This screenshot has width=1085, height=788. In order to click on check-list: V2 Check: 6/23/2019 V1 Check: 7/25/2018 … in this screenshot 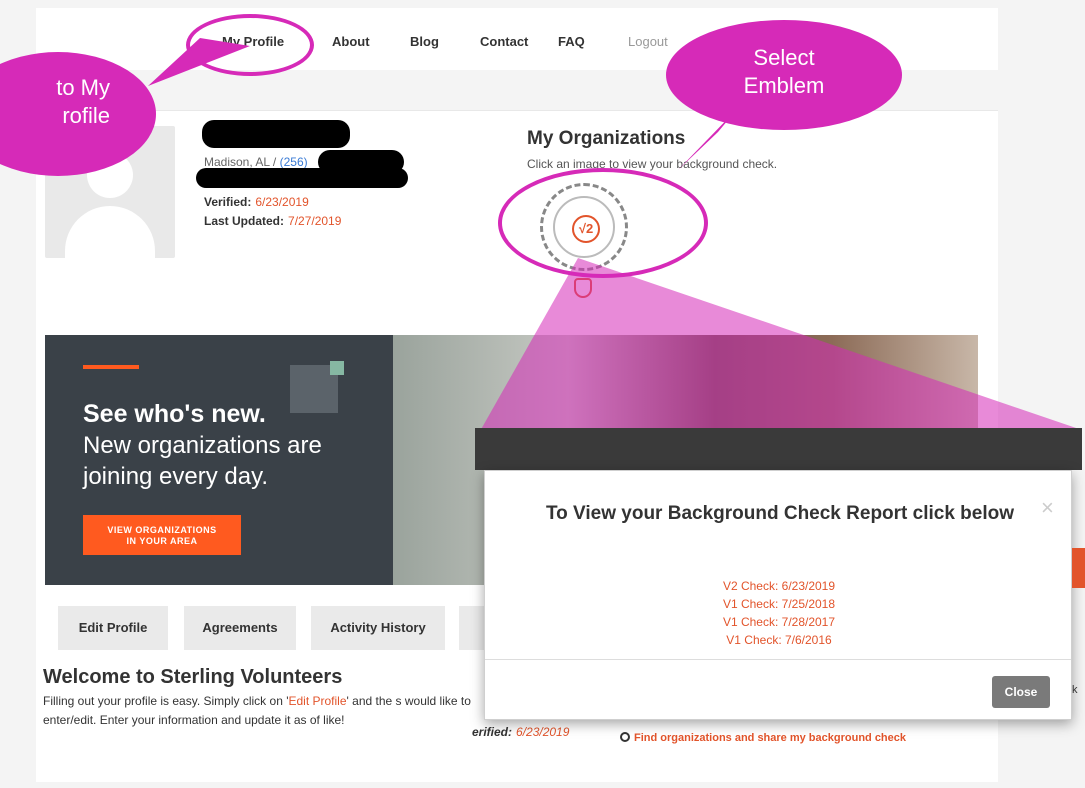, I will do `click(779, 613)`.